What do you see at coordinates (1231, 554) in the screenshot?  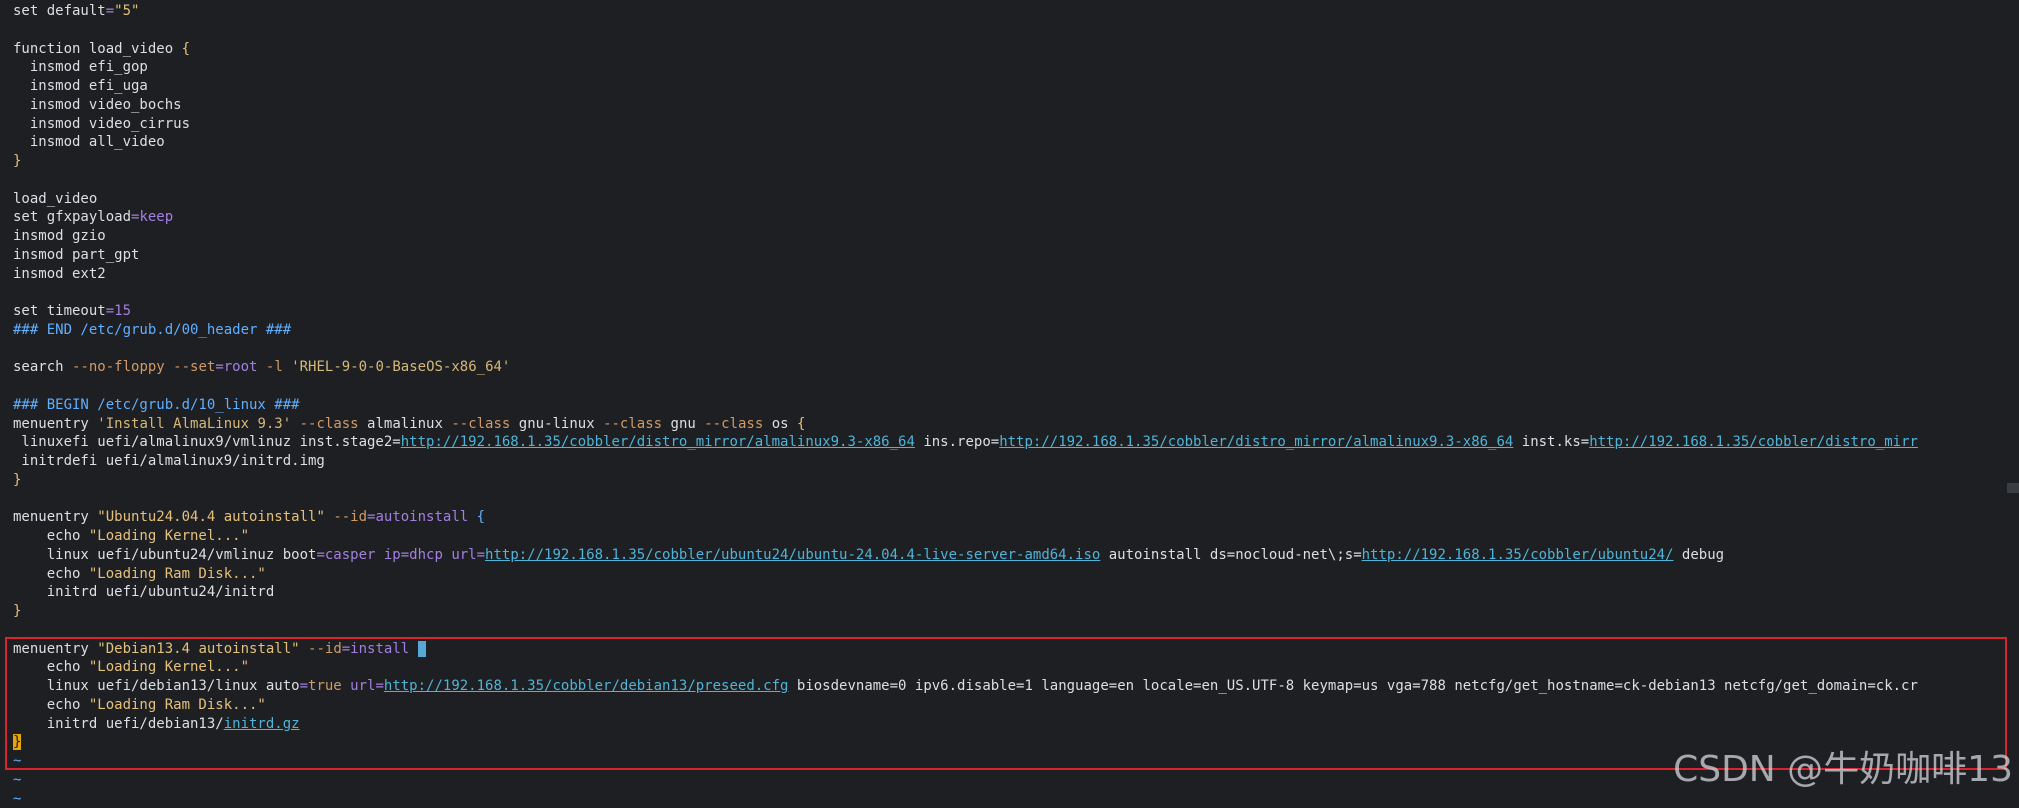 I see `code-token: autoinstall ds=nocloud-net\;s=` at bounding box center [1231, 554].